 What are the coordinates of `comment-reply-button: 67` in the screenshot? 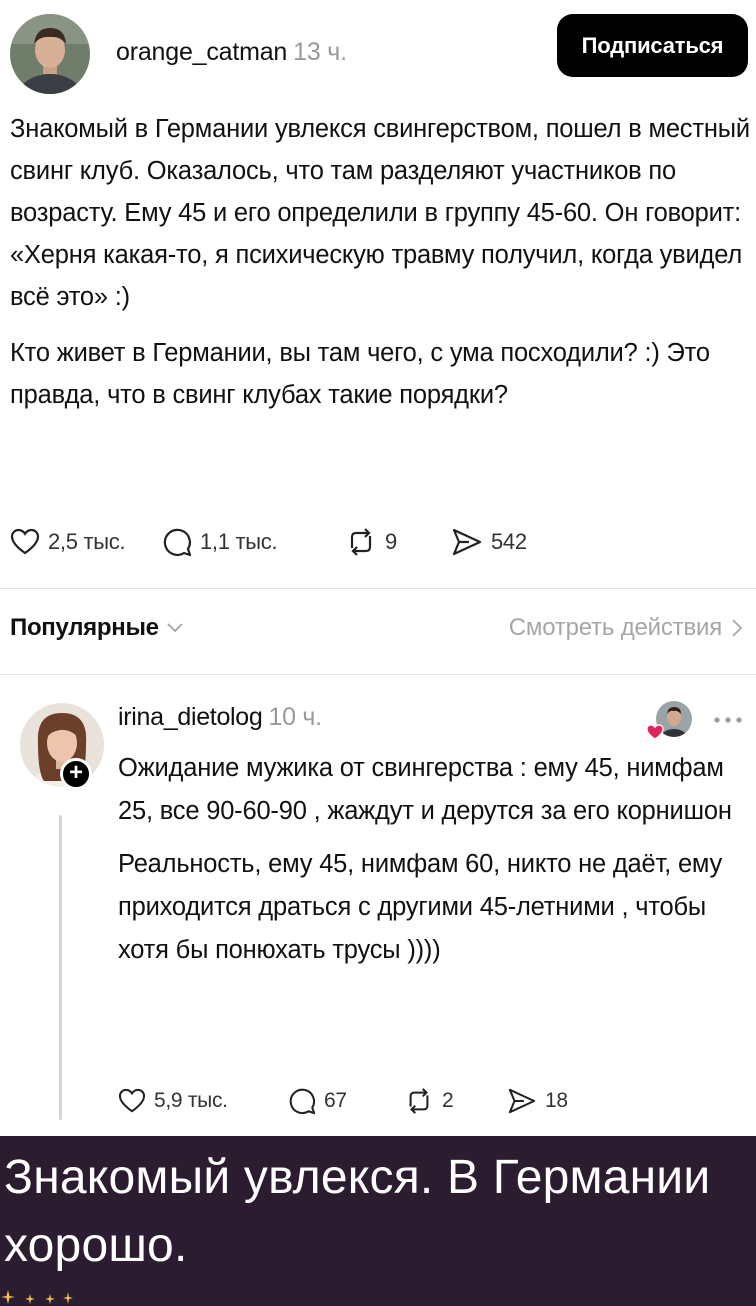 It's located at (346, 1101).